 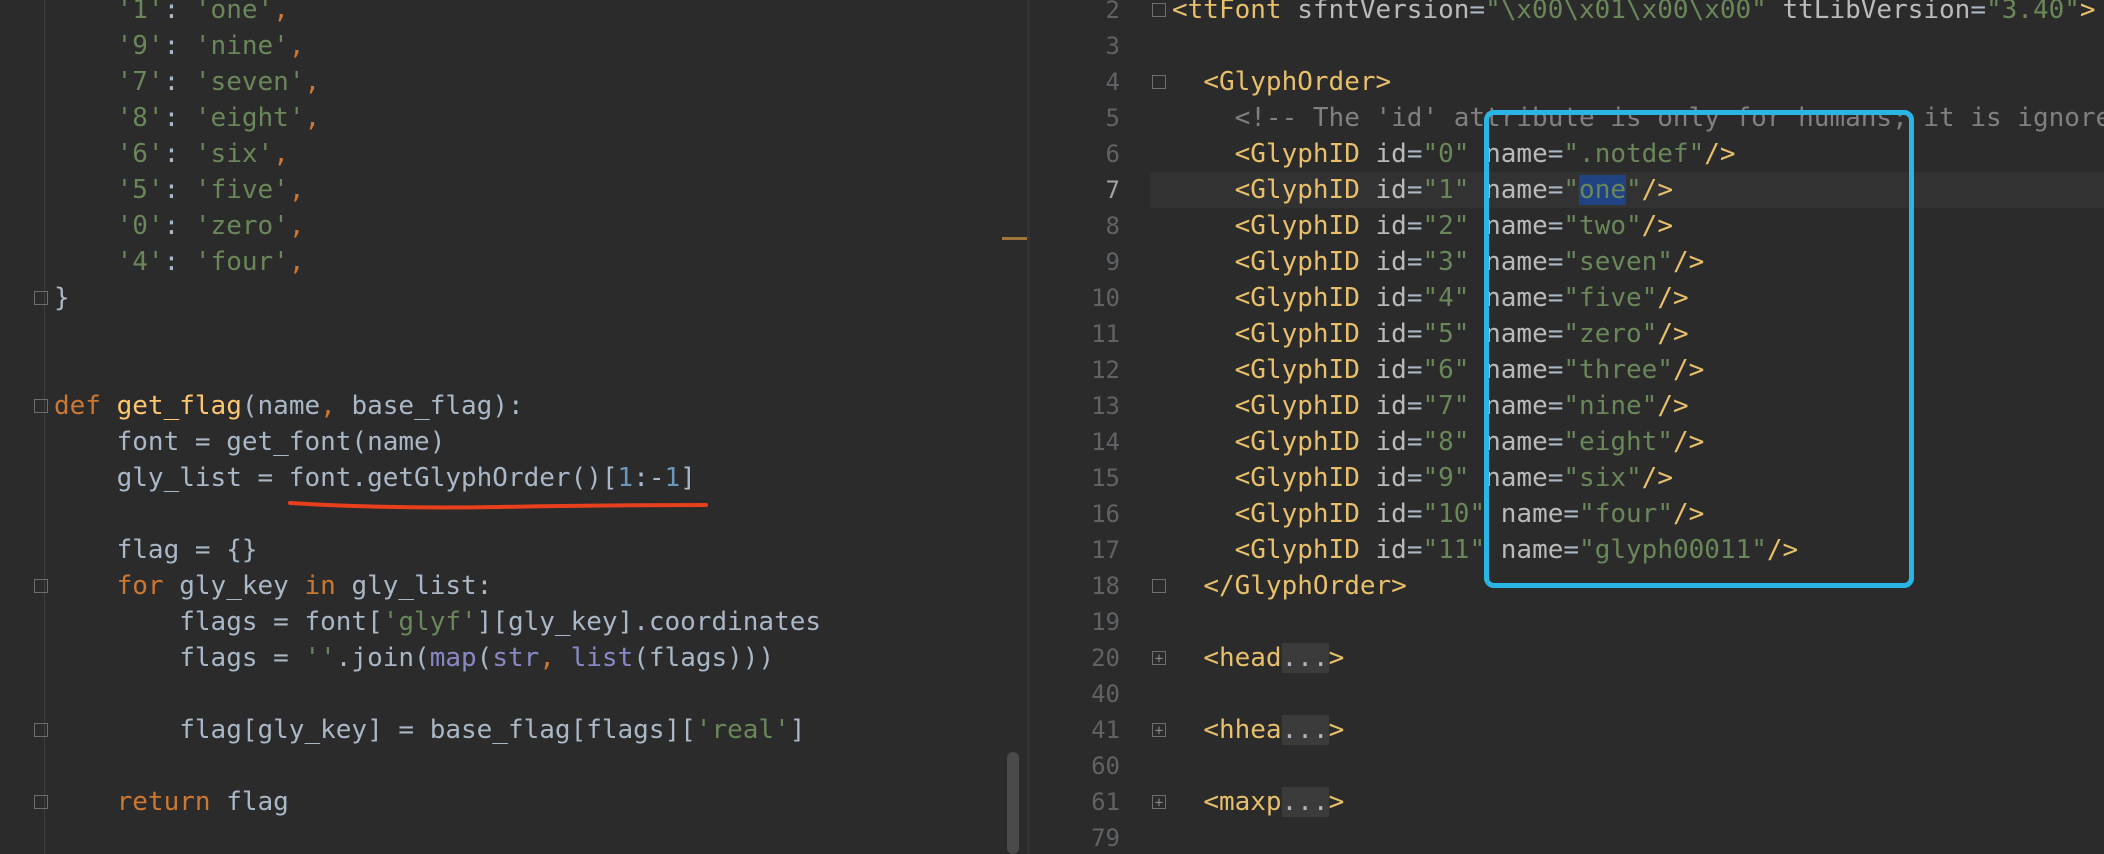 What do you see at coordinates (1105, 694) in the screenshot?
I see `line-number: 40` at bounding box center [1105, 694].